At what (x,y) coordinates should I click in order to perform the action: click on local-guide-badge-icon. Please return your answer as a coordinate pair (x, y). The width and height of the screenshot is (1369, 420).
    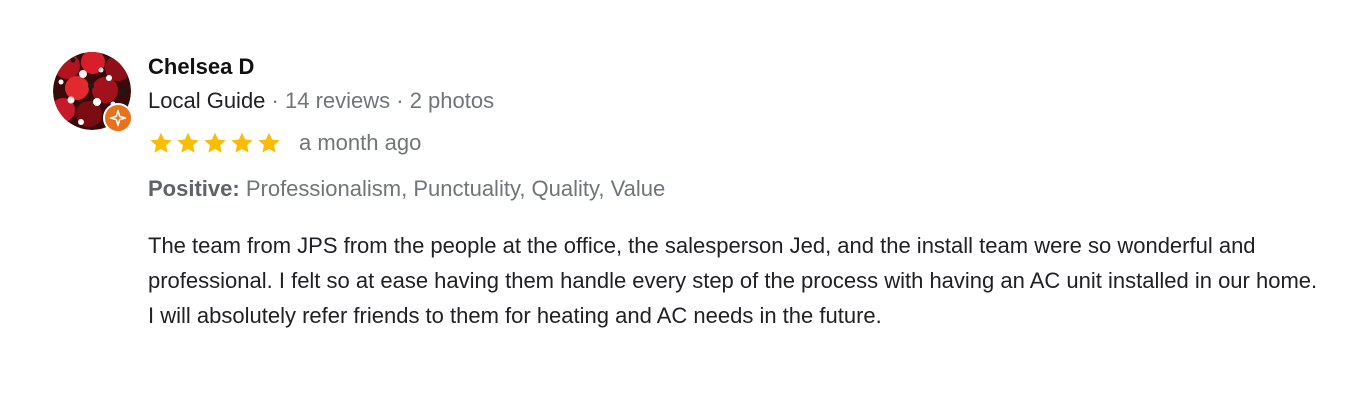
    Looking at the image, I should click on (118, 118).